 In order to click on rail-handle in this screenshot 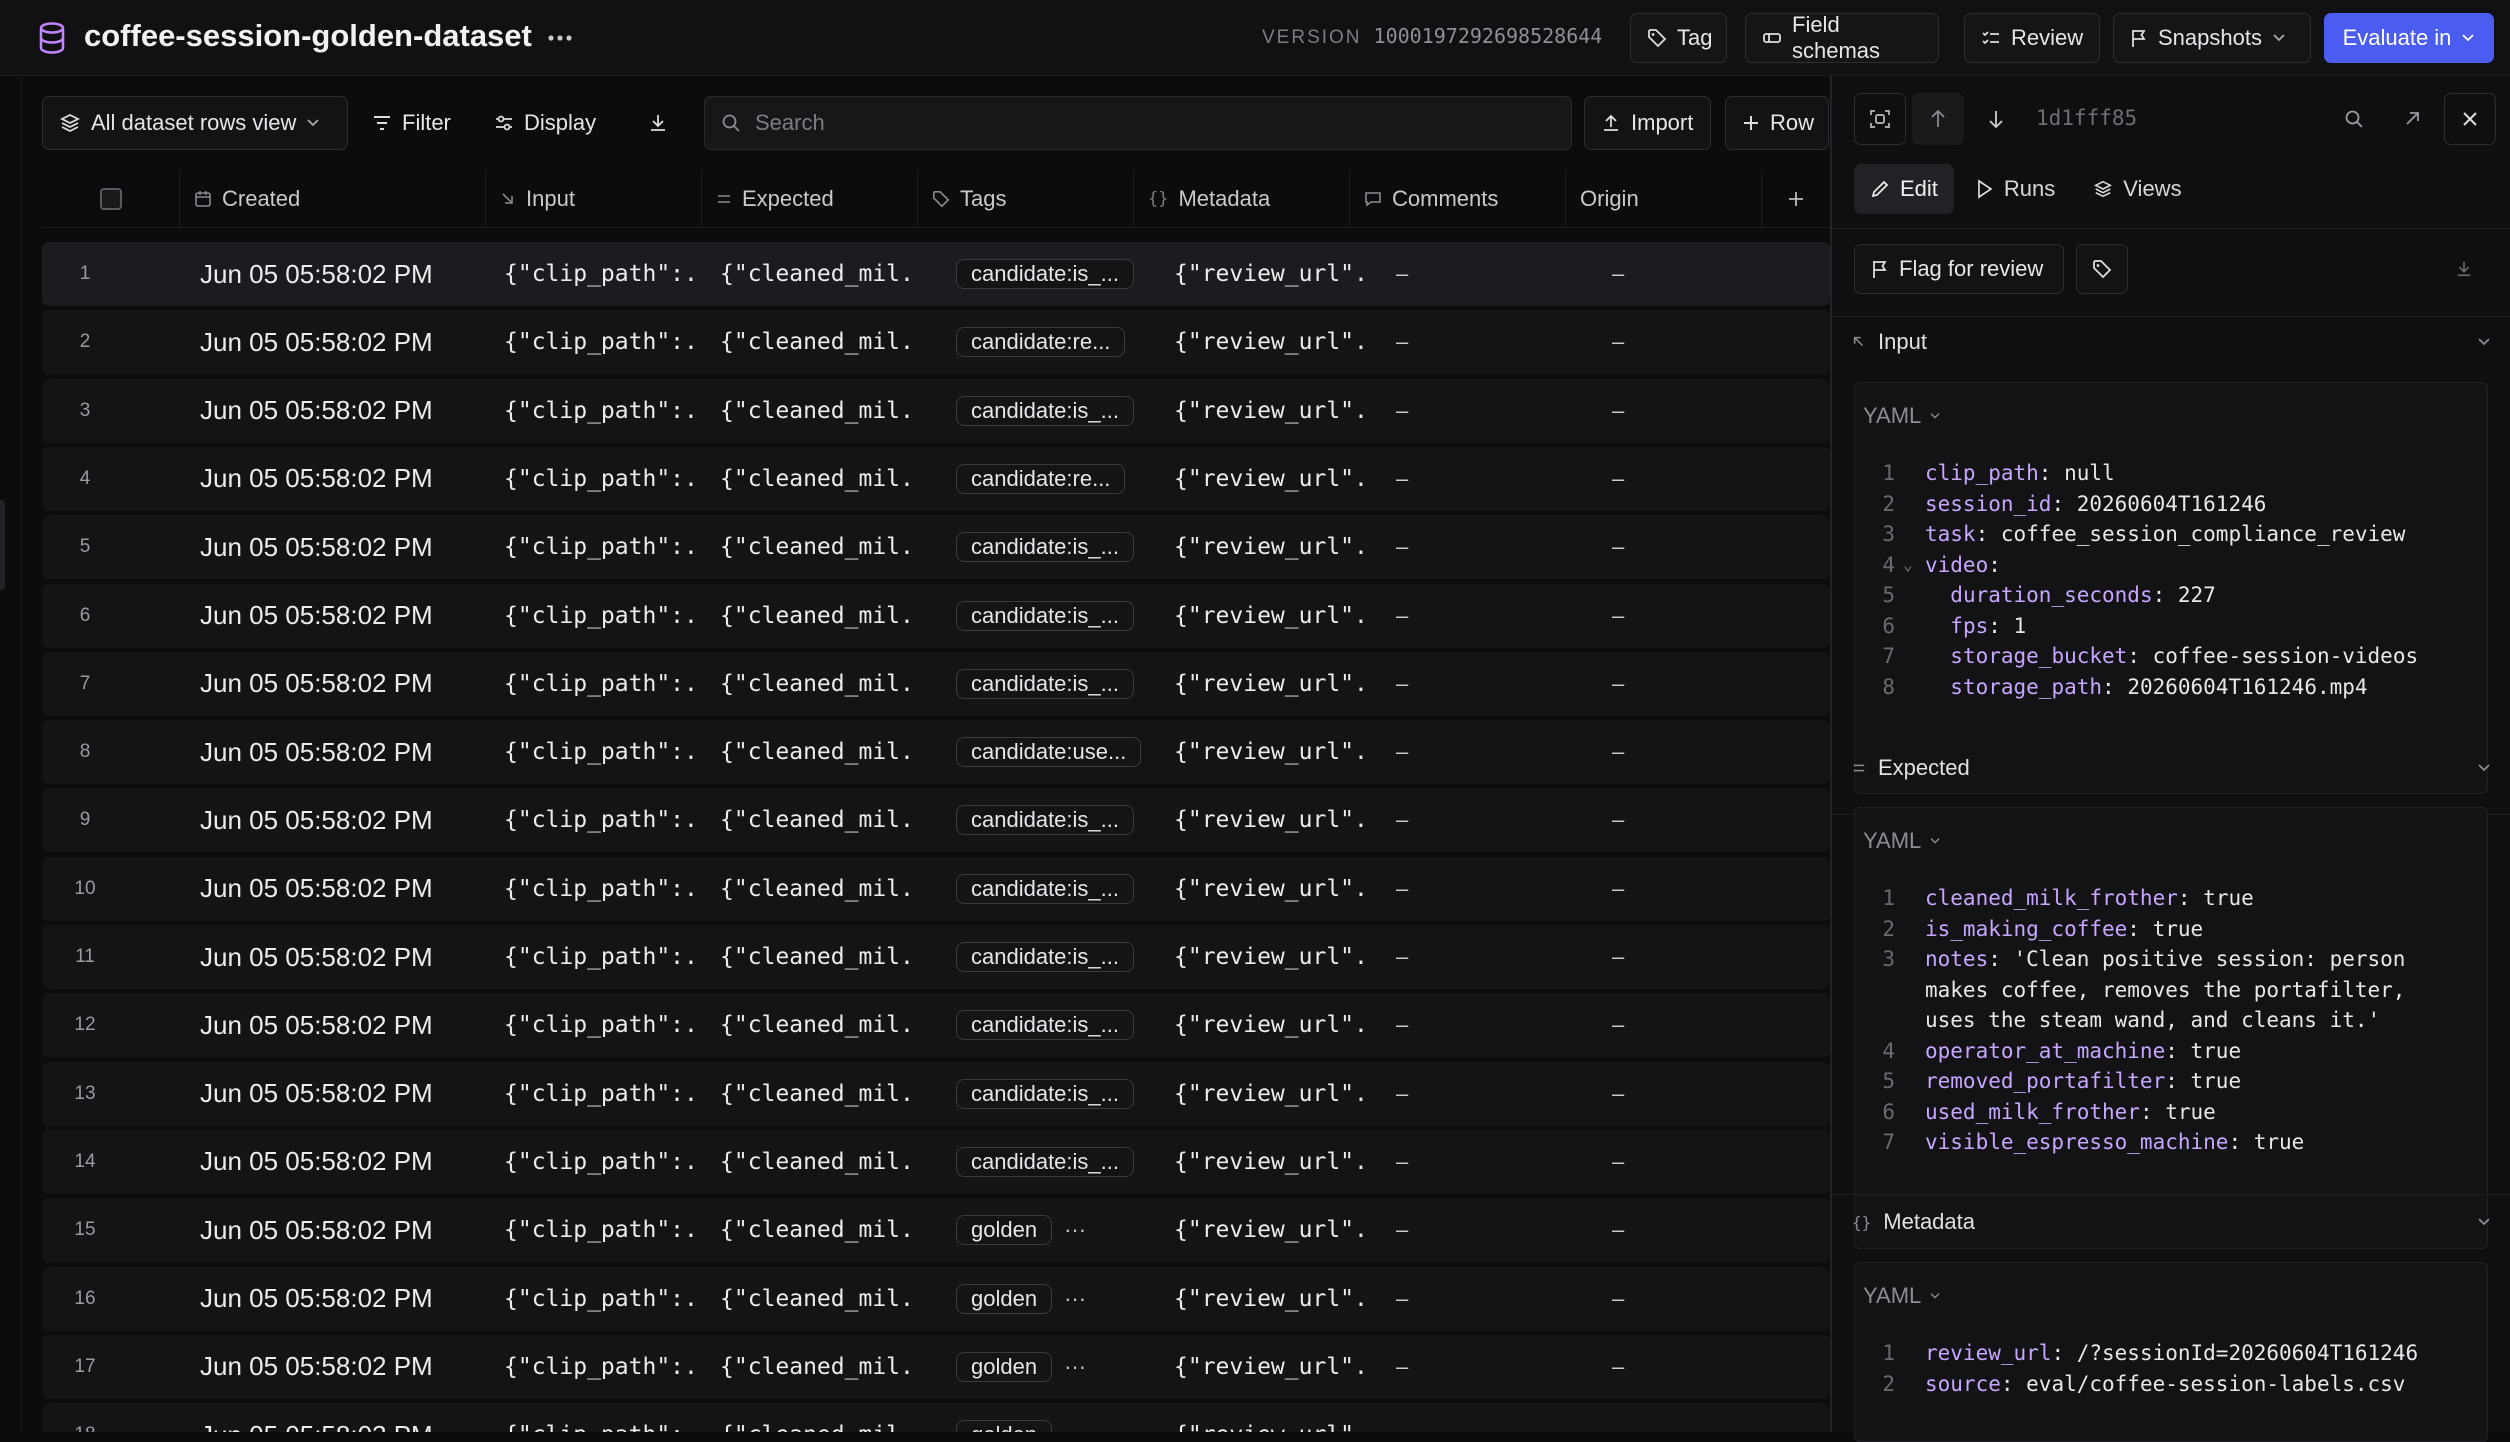, I will do `click(2, 545)`.